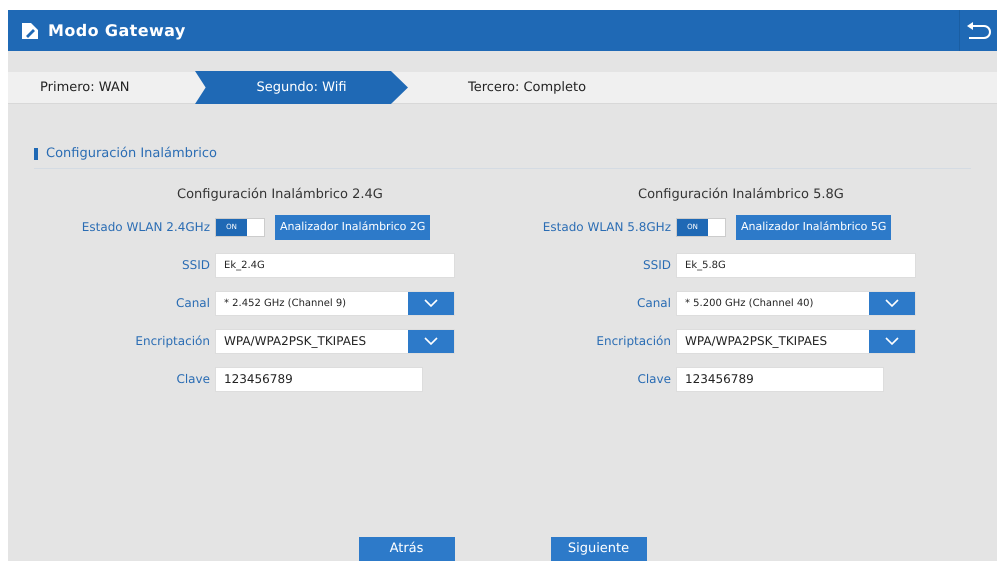 Image resolution: width=997 pixels, height=561 pixels. I want to click on back-arrow-icon, so click(979, 30).